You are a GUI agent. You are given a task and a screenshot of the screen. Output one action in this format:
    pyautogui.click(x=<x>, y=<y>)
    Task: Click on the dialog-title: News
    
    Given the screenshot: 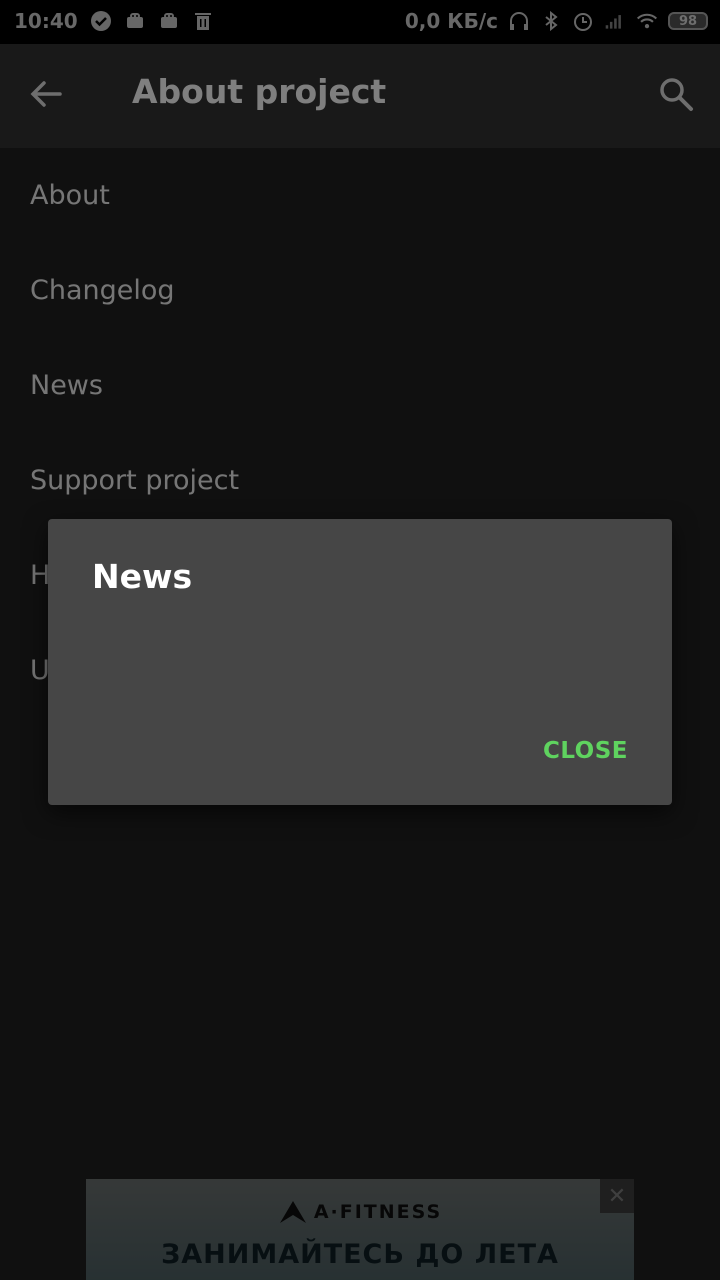 What is the action you would take?
    pyautogui.click(x=142, y=576)
    